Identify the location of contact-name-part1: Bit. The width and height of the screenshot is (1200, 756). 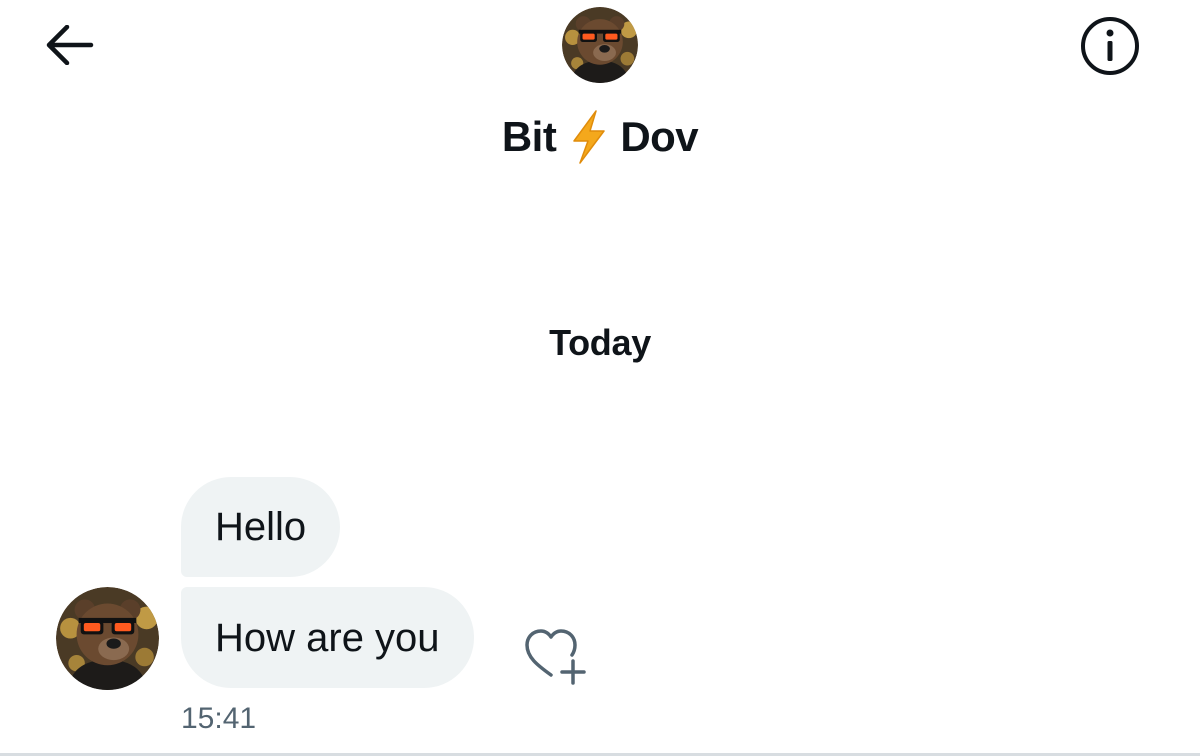
(529, 136).